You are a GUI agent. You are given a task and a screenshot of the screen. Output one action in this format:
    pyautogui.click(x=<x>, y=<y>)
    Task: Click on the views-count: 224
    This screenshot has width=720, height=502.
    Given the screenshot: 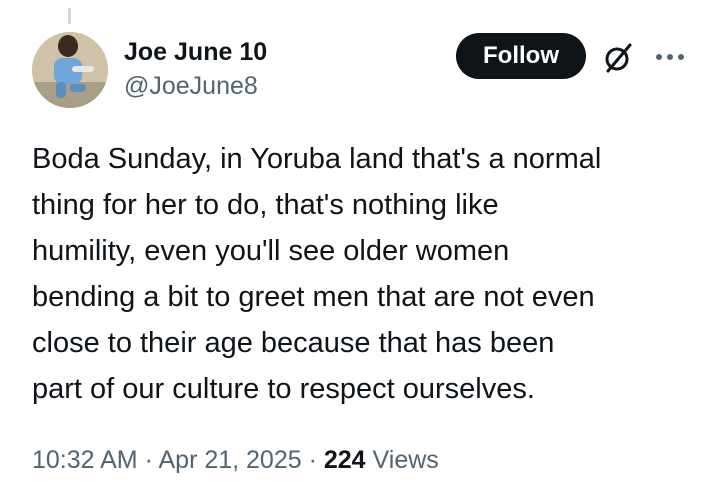 What is the action you would take?
    pyautogui.click(x=345, y=460)
    